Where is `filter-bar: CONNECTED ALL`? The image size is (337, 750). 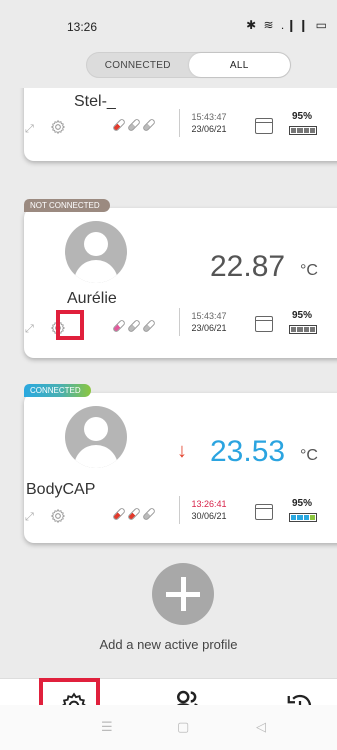
filter-bar: CONNECTED ALL is located at coordinates (168, 66).